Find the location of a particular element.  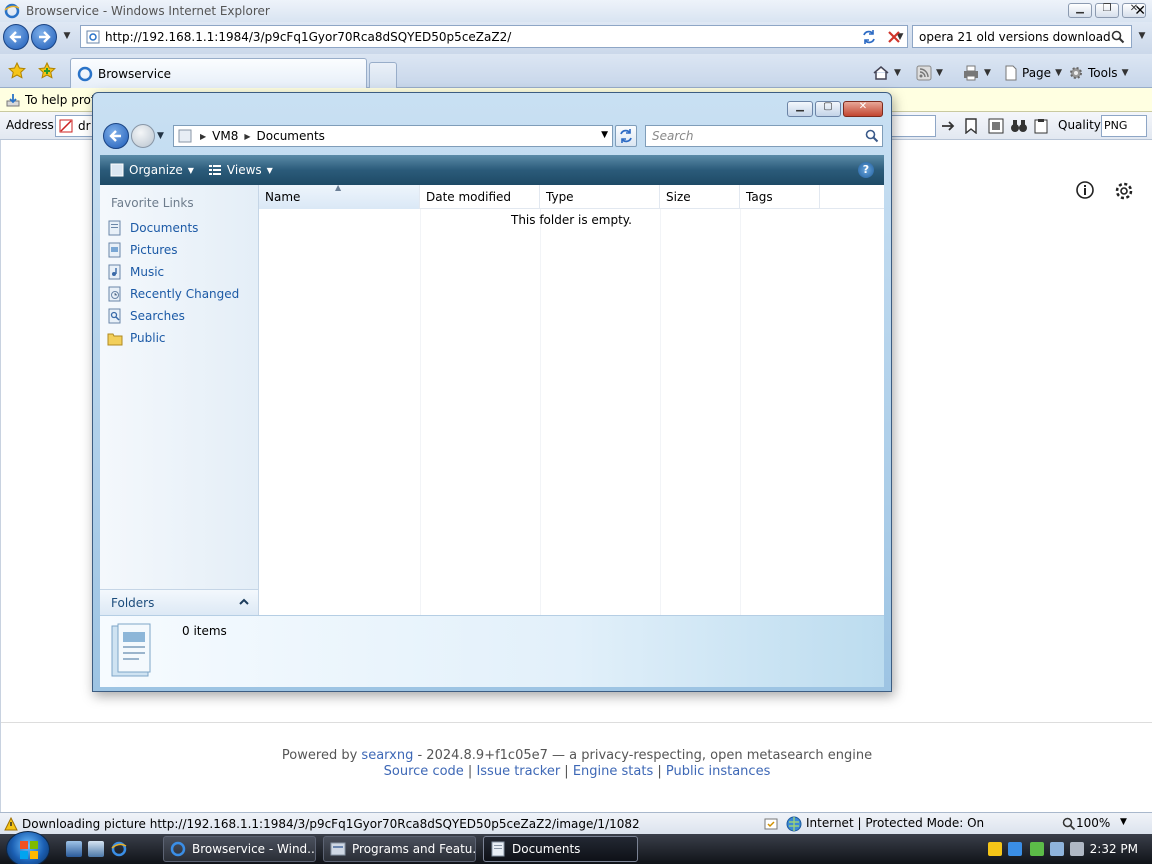

zoom-dropdown-icon: ▼ is located at coordinates (1123, 822).